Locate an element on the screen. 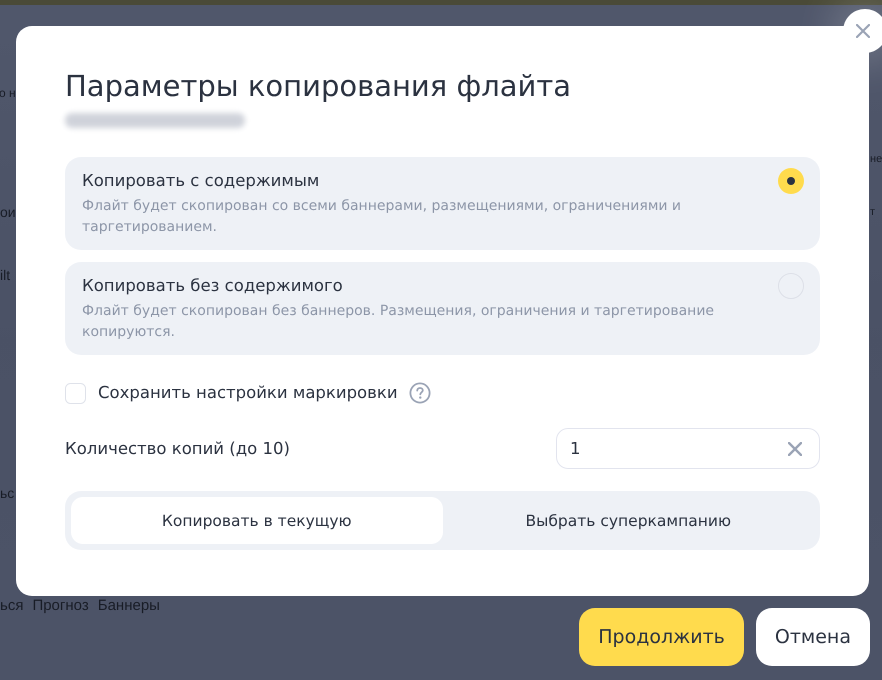  radio-button is located at coordinates (791, 181).